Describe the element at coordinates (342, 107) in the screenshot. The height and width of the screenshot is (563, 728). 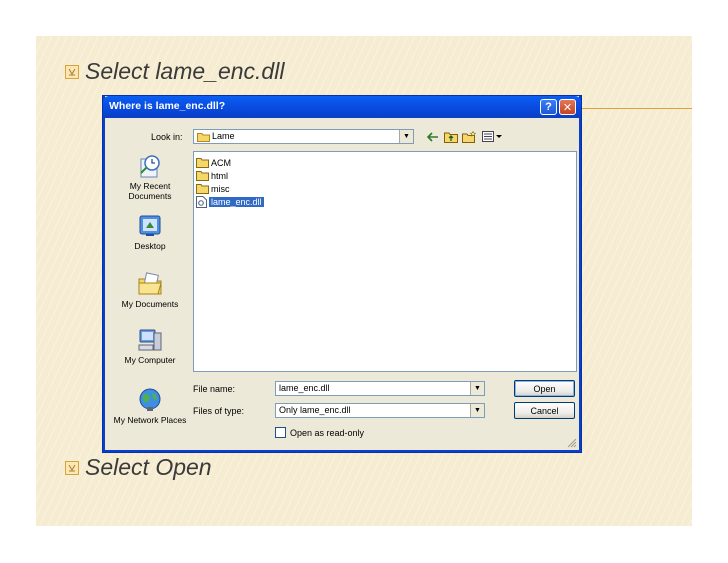
I see `title-bar: Where is lame_enc.dll? ? ✕` at that location.